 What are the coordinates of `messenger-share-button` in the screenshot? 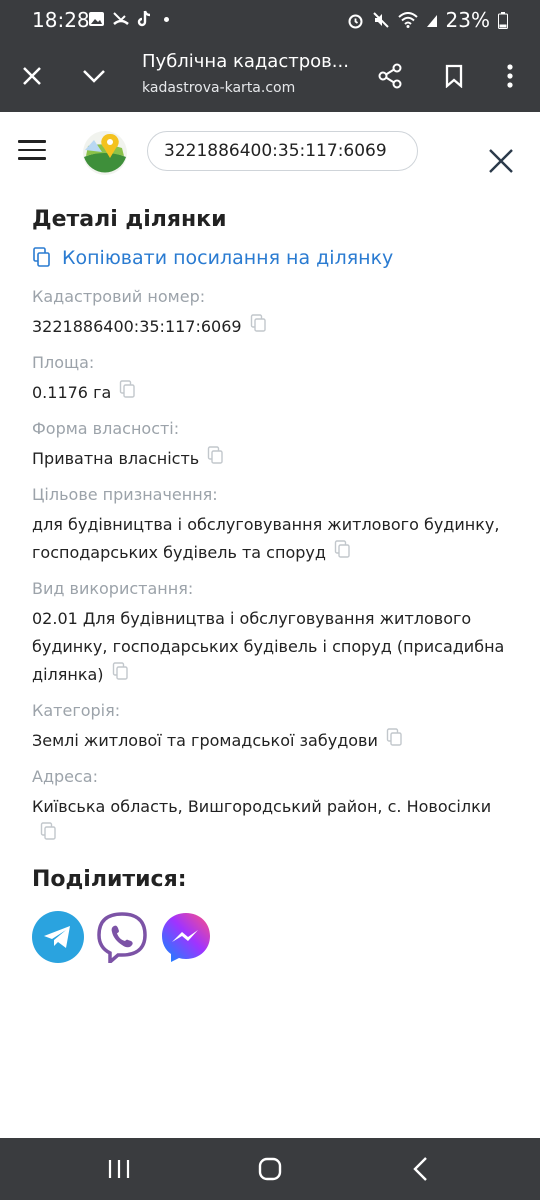 It's located at (186, 937).